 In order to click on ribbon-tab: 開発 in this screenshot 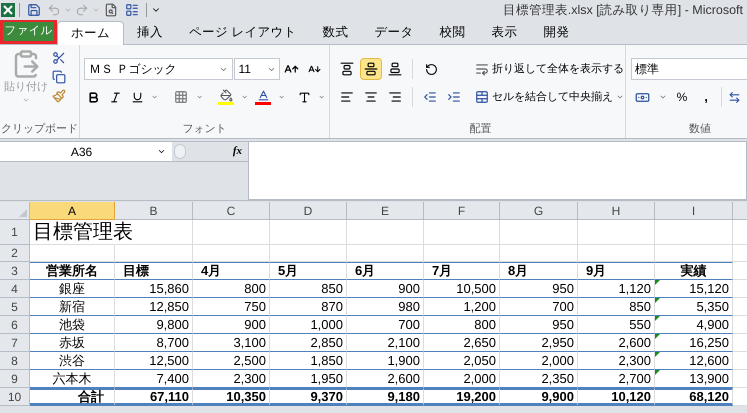, I will do `click(556, 32)`.